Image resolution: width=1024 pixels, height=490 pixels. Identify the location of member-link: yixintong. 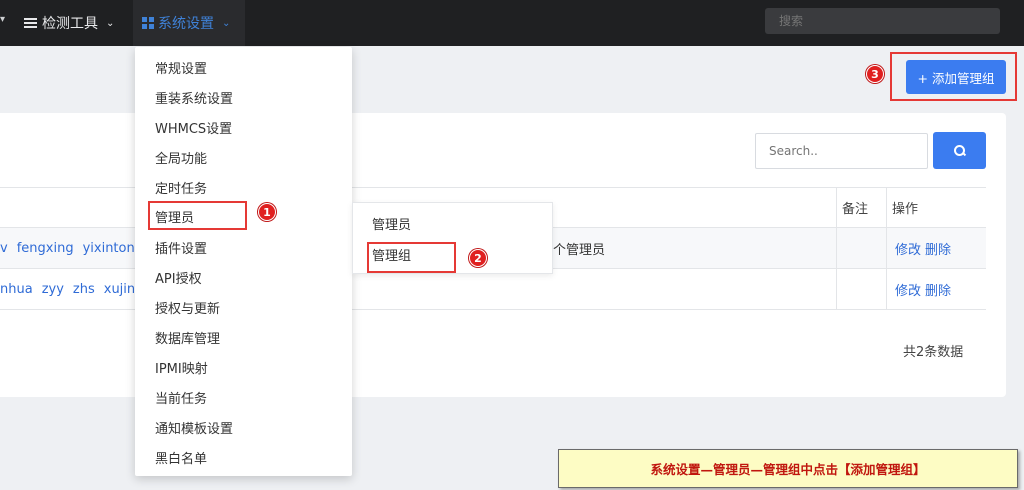
(113, 248).